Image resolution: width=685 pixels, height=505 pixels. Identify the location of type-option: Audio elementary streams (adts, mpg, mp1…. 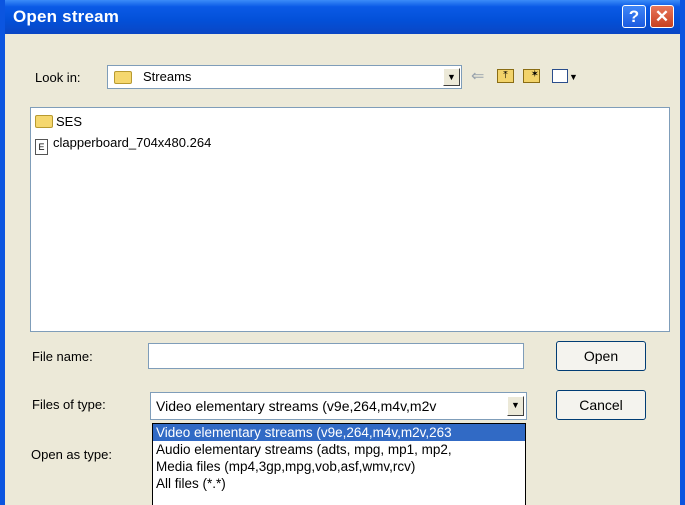
(339, 449).